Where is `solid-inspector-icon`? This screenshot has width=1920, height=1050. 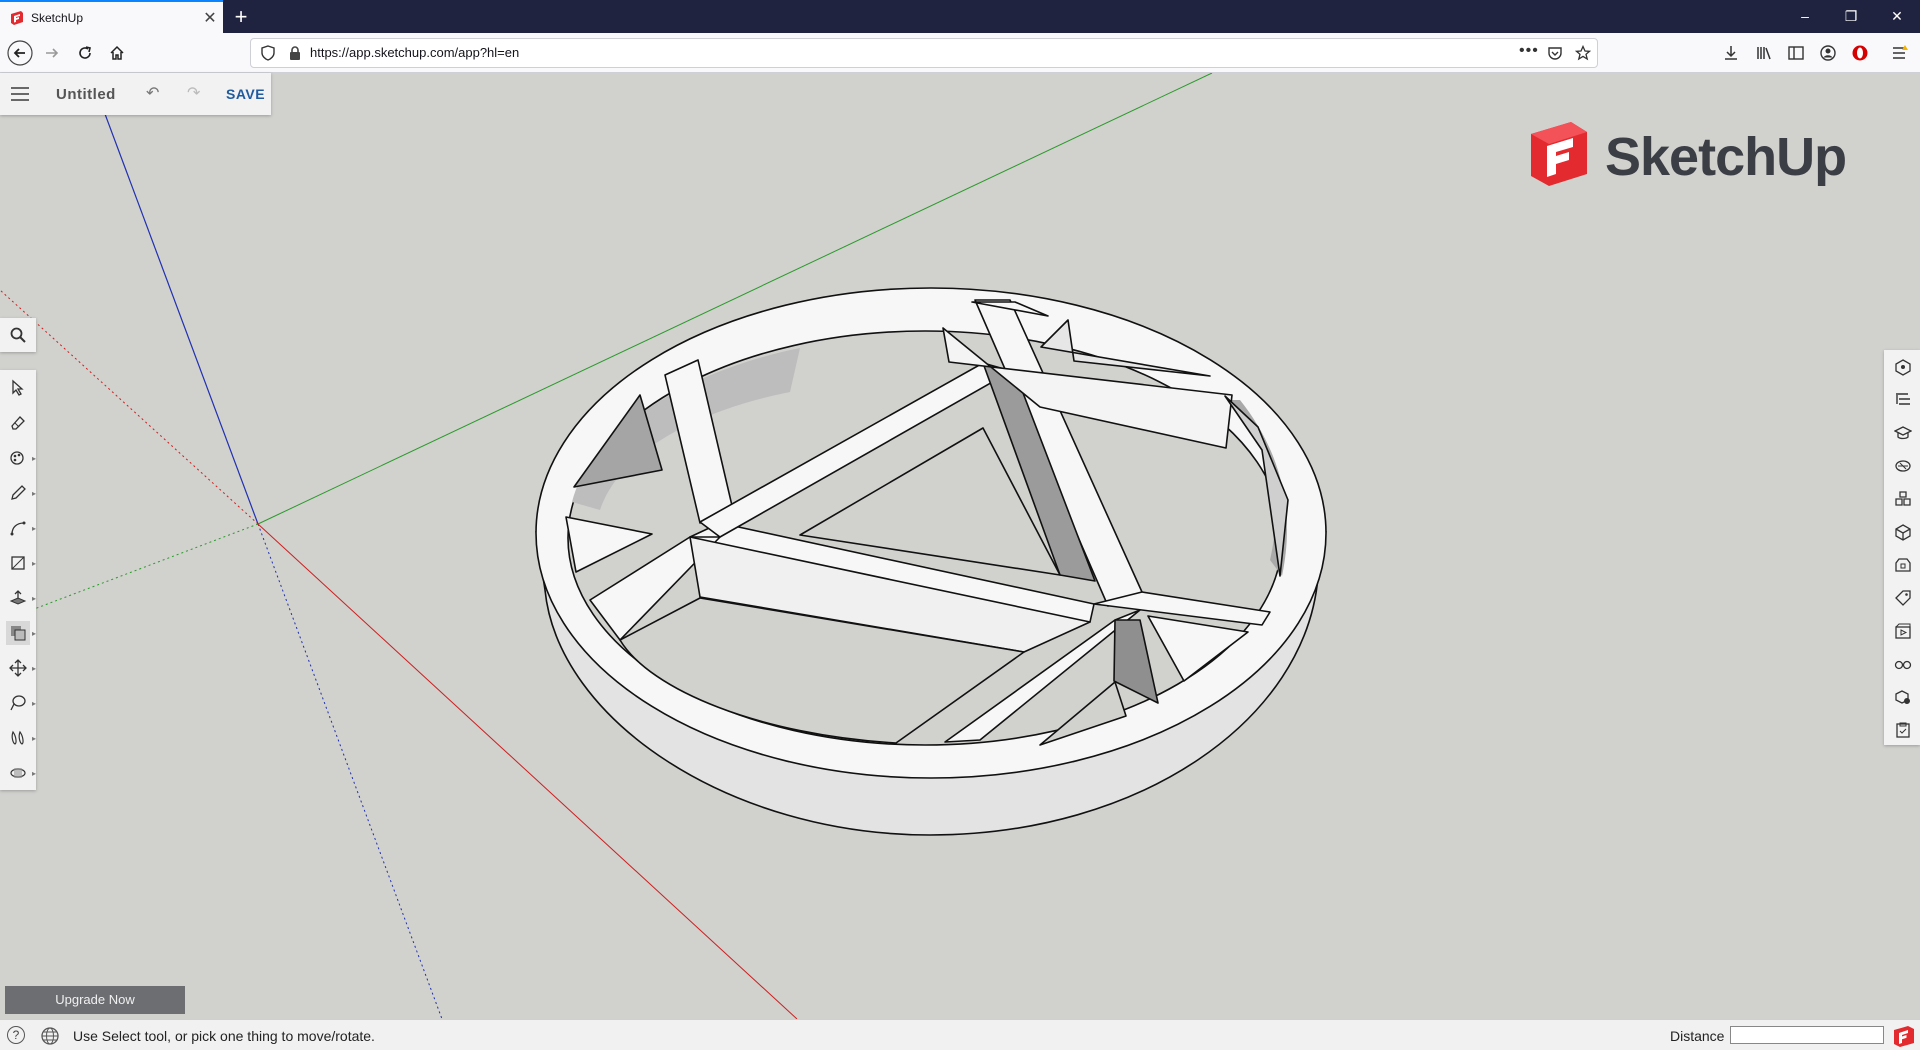
solid-inspector-icon is located at coordinates (1902, 697).